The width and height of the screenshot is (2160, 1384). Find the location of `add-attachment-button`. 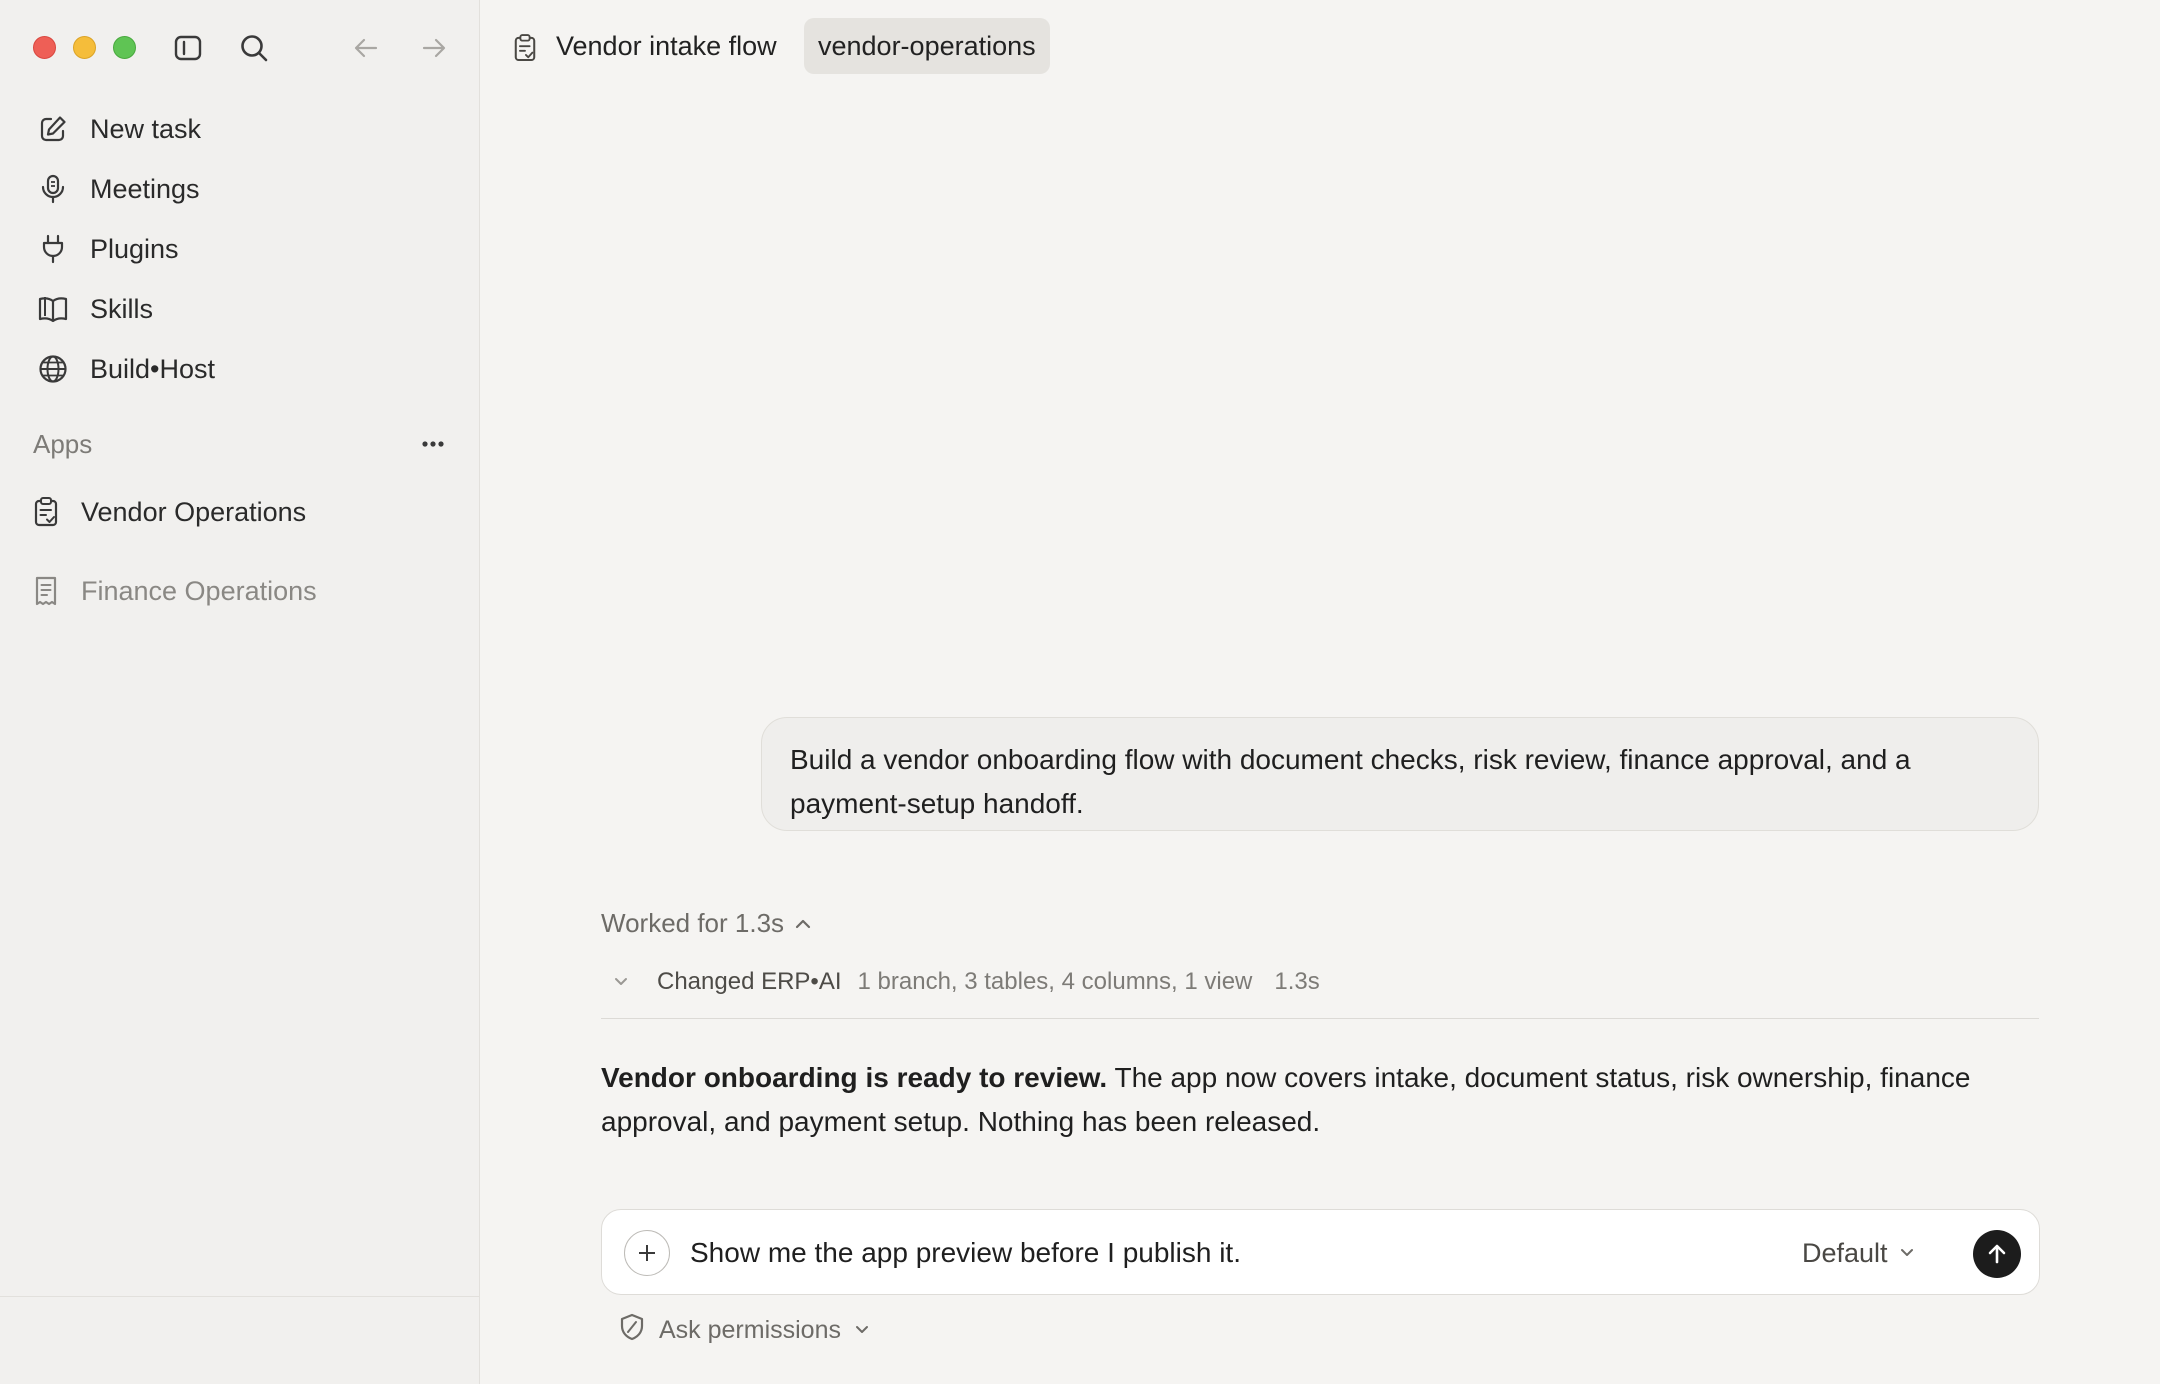

add-attachment-button is located at coordinates (647, 1253).